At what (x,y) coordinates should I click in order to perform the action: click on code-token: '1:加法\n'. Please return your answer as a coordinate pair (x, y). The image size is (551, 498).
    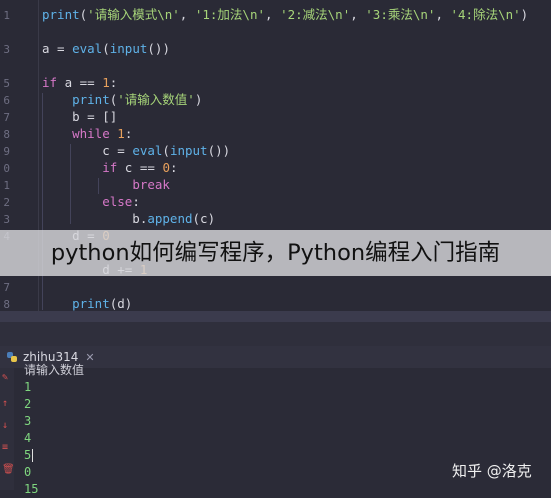
    Looking at the image, I should click on (229, 14).